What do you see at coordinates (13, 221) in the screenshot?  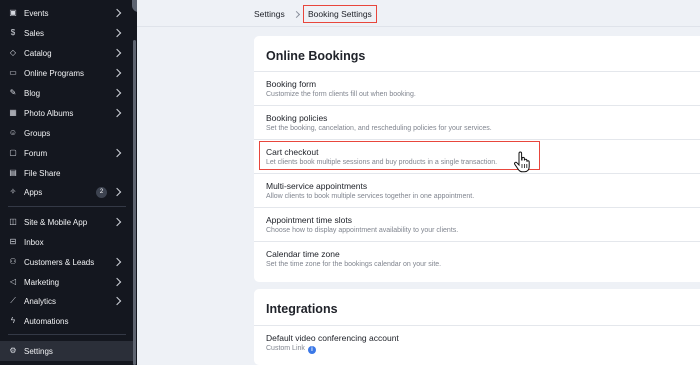 I see `site-icon: ◫` at bounding box center [13, 221].